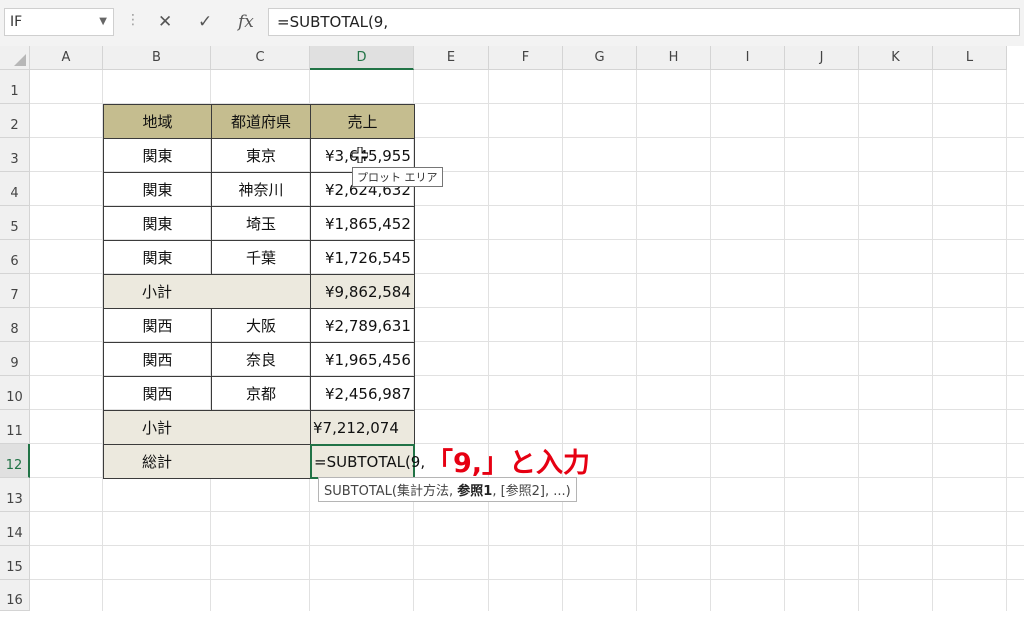 The width and height of the screenshot is (1024, 621). What do you see at coordinates (397, 177) in the screenshot?
I see `chart-element-tooltip: プロット エリア` at bounding box center [397, 177].